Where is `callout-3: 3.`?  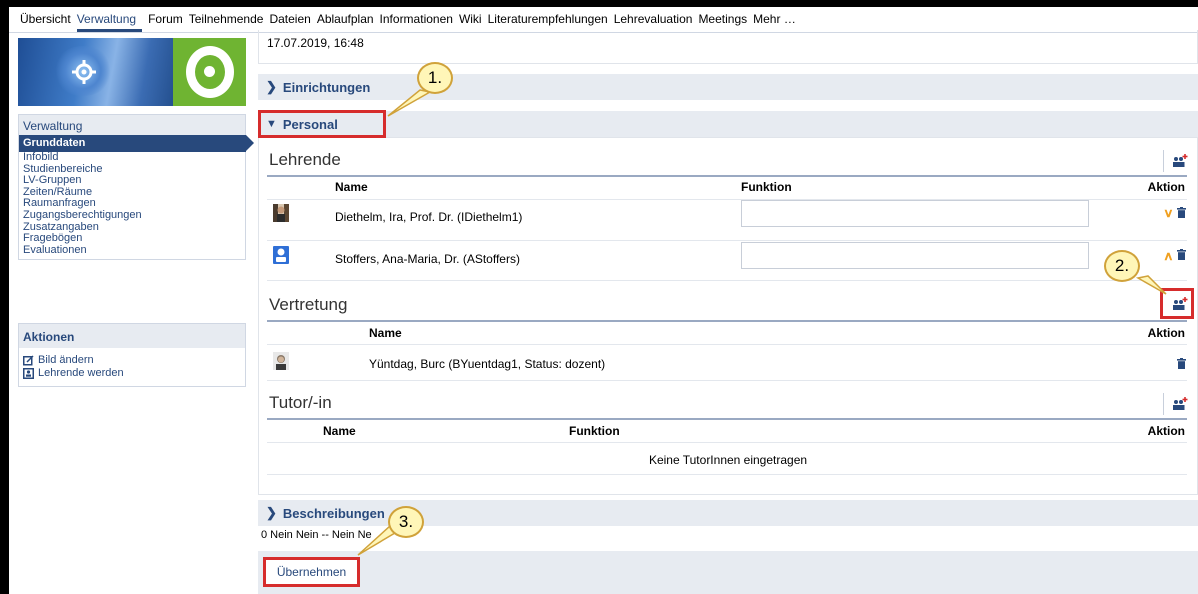 callout-3: 3. is located at coordinates (406, 522).